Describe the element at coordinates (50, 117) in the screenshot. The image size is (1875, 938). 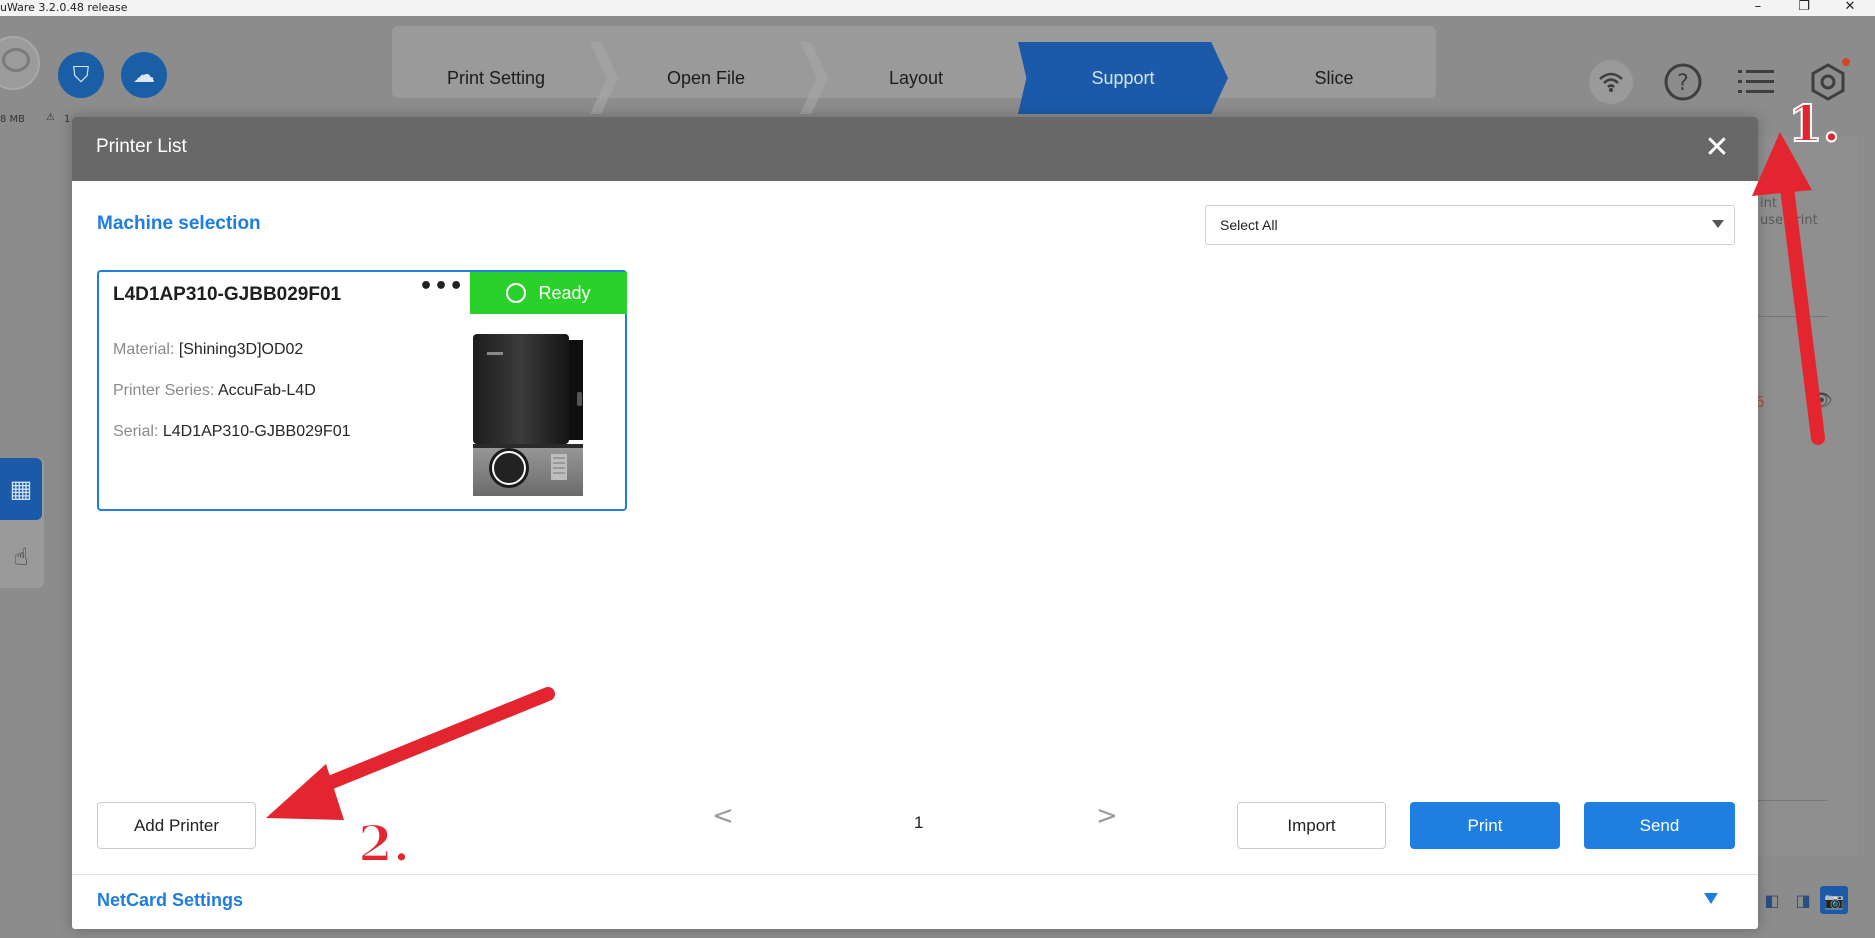
I see `warning-icon: ⚠` at that location.